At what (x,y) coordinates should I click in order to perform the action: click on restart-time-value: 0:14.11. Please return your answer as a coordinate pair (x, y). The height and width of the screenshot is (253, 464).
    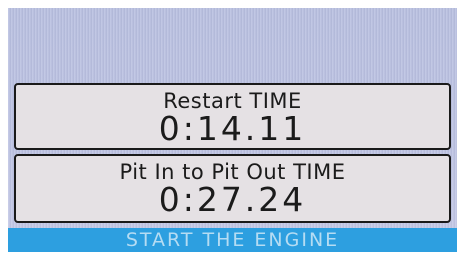
    Looking at the image, I should click on (232, 128).